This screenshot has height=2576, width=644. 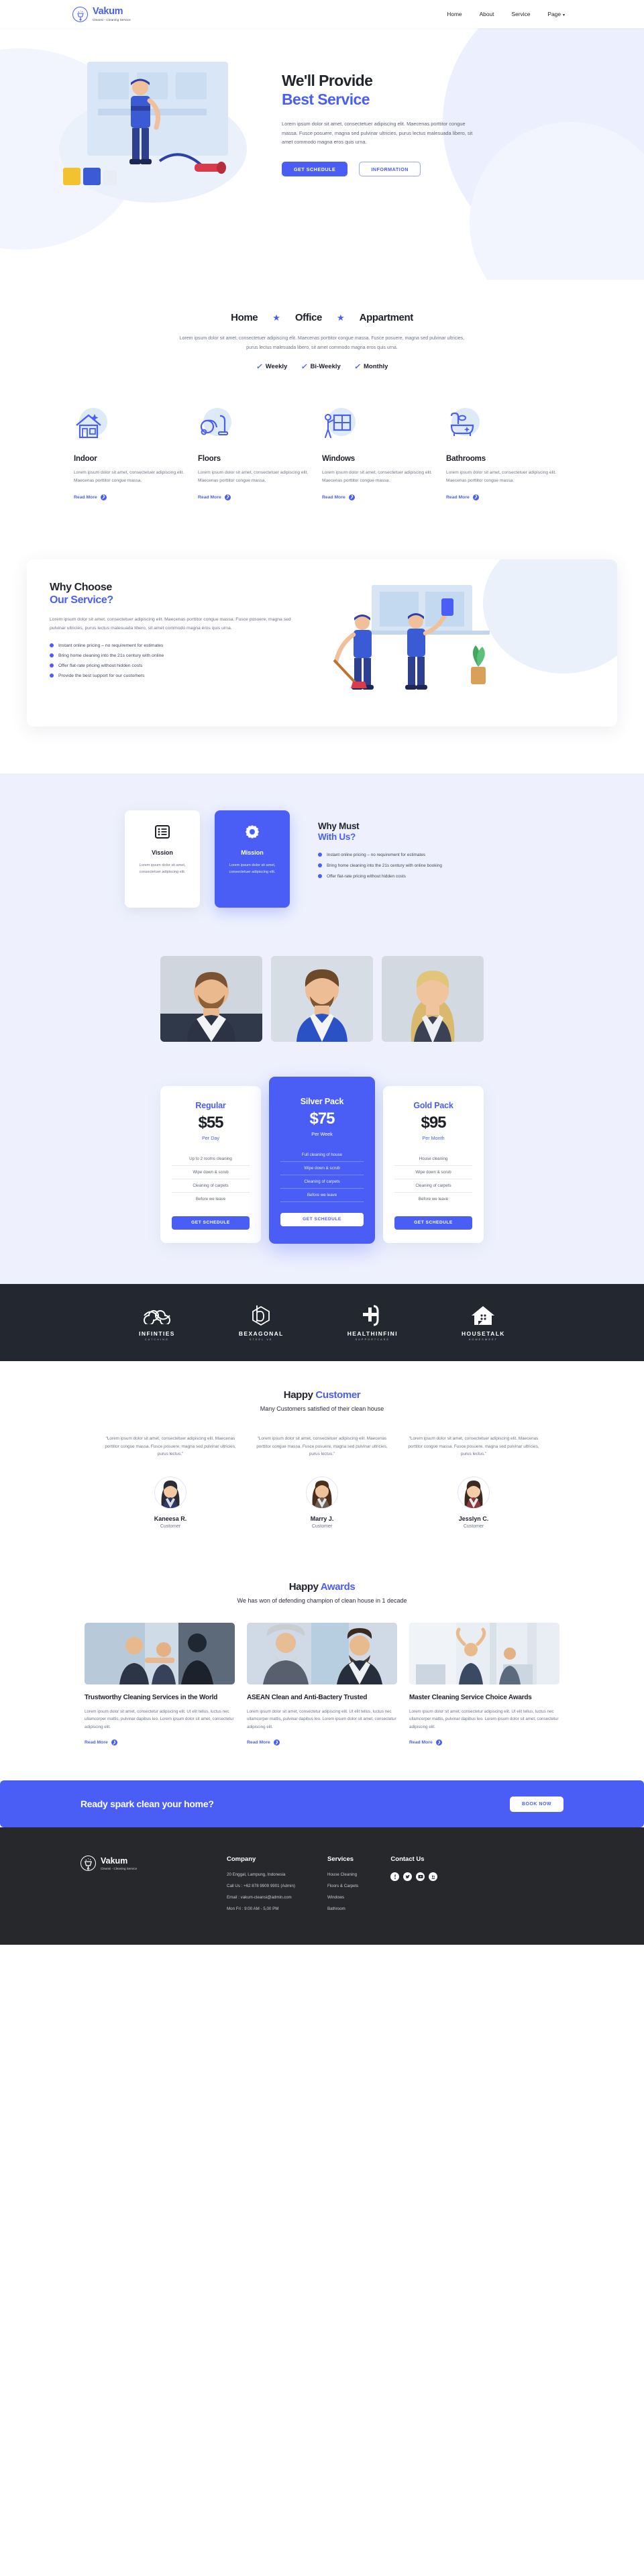 What do you see at coordinates (154, 142) in the screenshot?
I see `hero-illustration` at bounding box center [154, 142].